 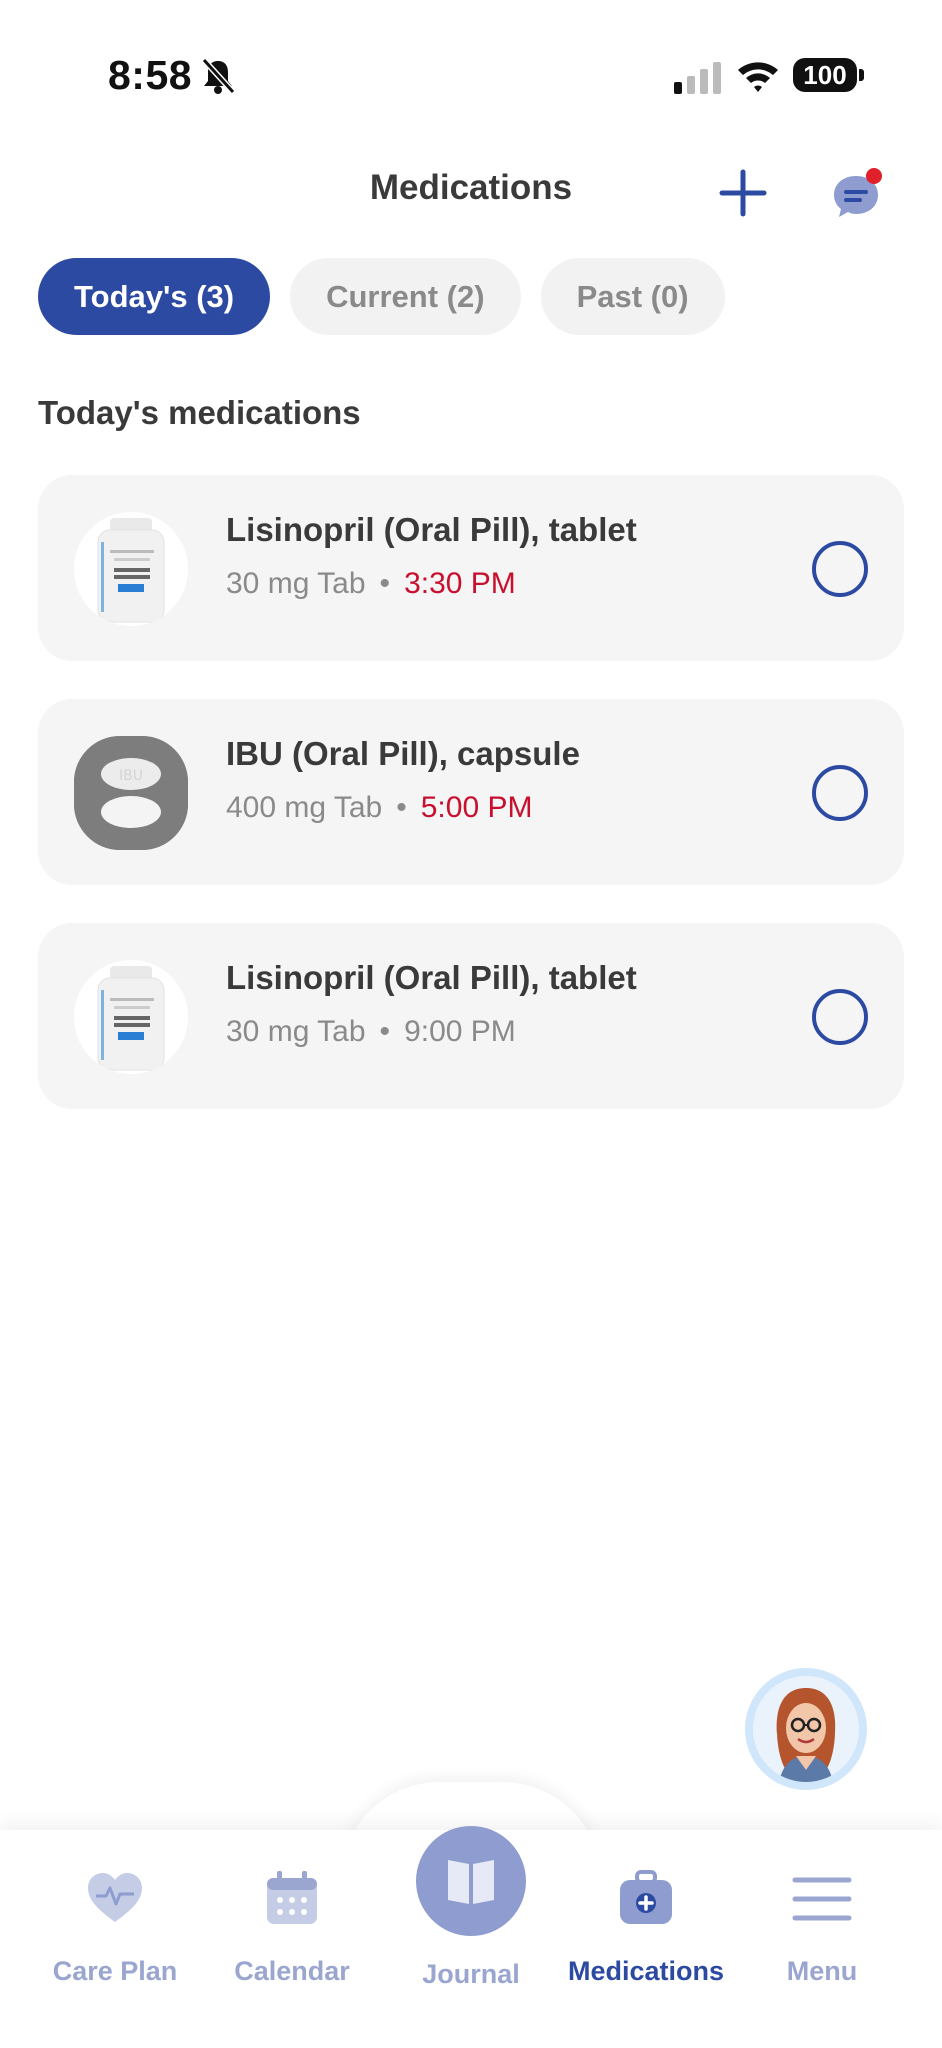 I want to click on medication-tabs: Today's (3) Current (2) Past (0), so click(x=381, y=296).